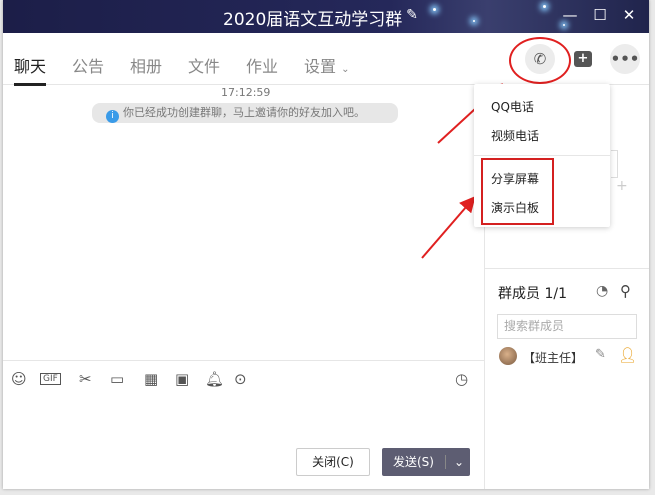 The width and height of the screenshot is (655, 495). What do you see at coordinates (462, 171) in the screenshot?
I see `annotation-arrows` at bounding box center [462, 171].